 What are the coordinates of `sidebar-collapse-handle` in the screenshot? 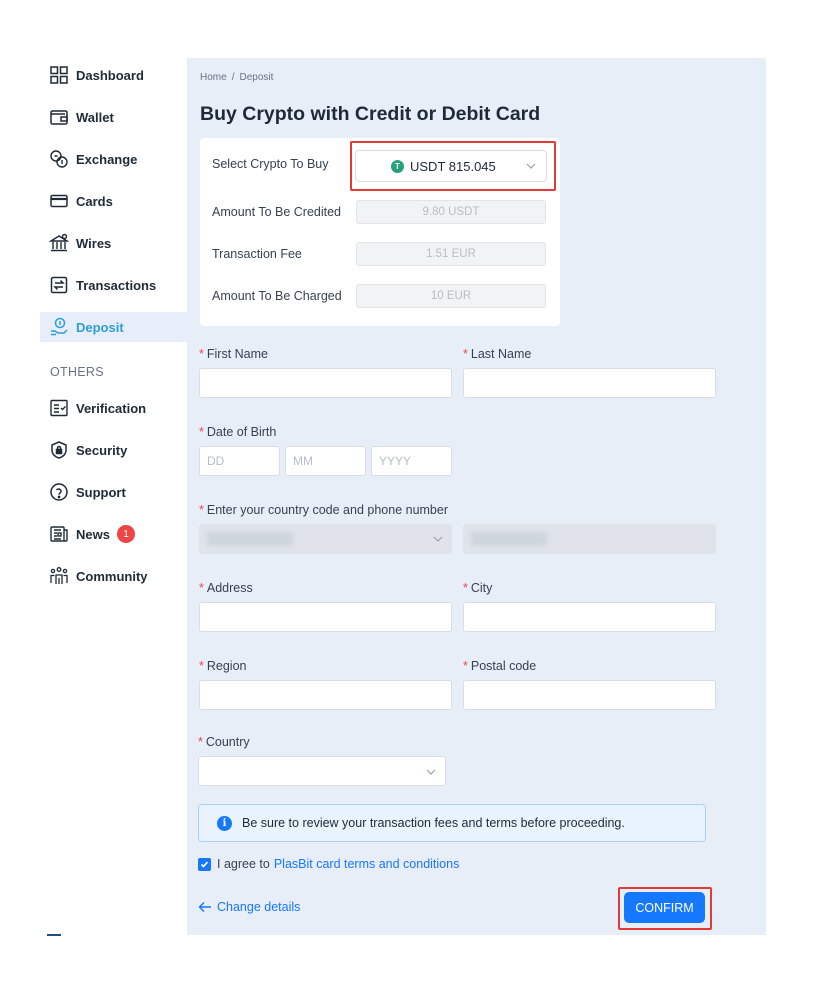 It's located at (54, 935).